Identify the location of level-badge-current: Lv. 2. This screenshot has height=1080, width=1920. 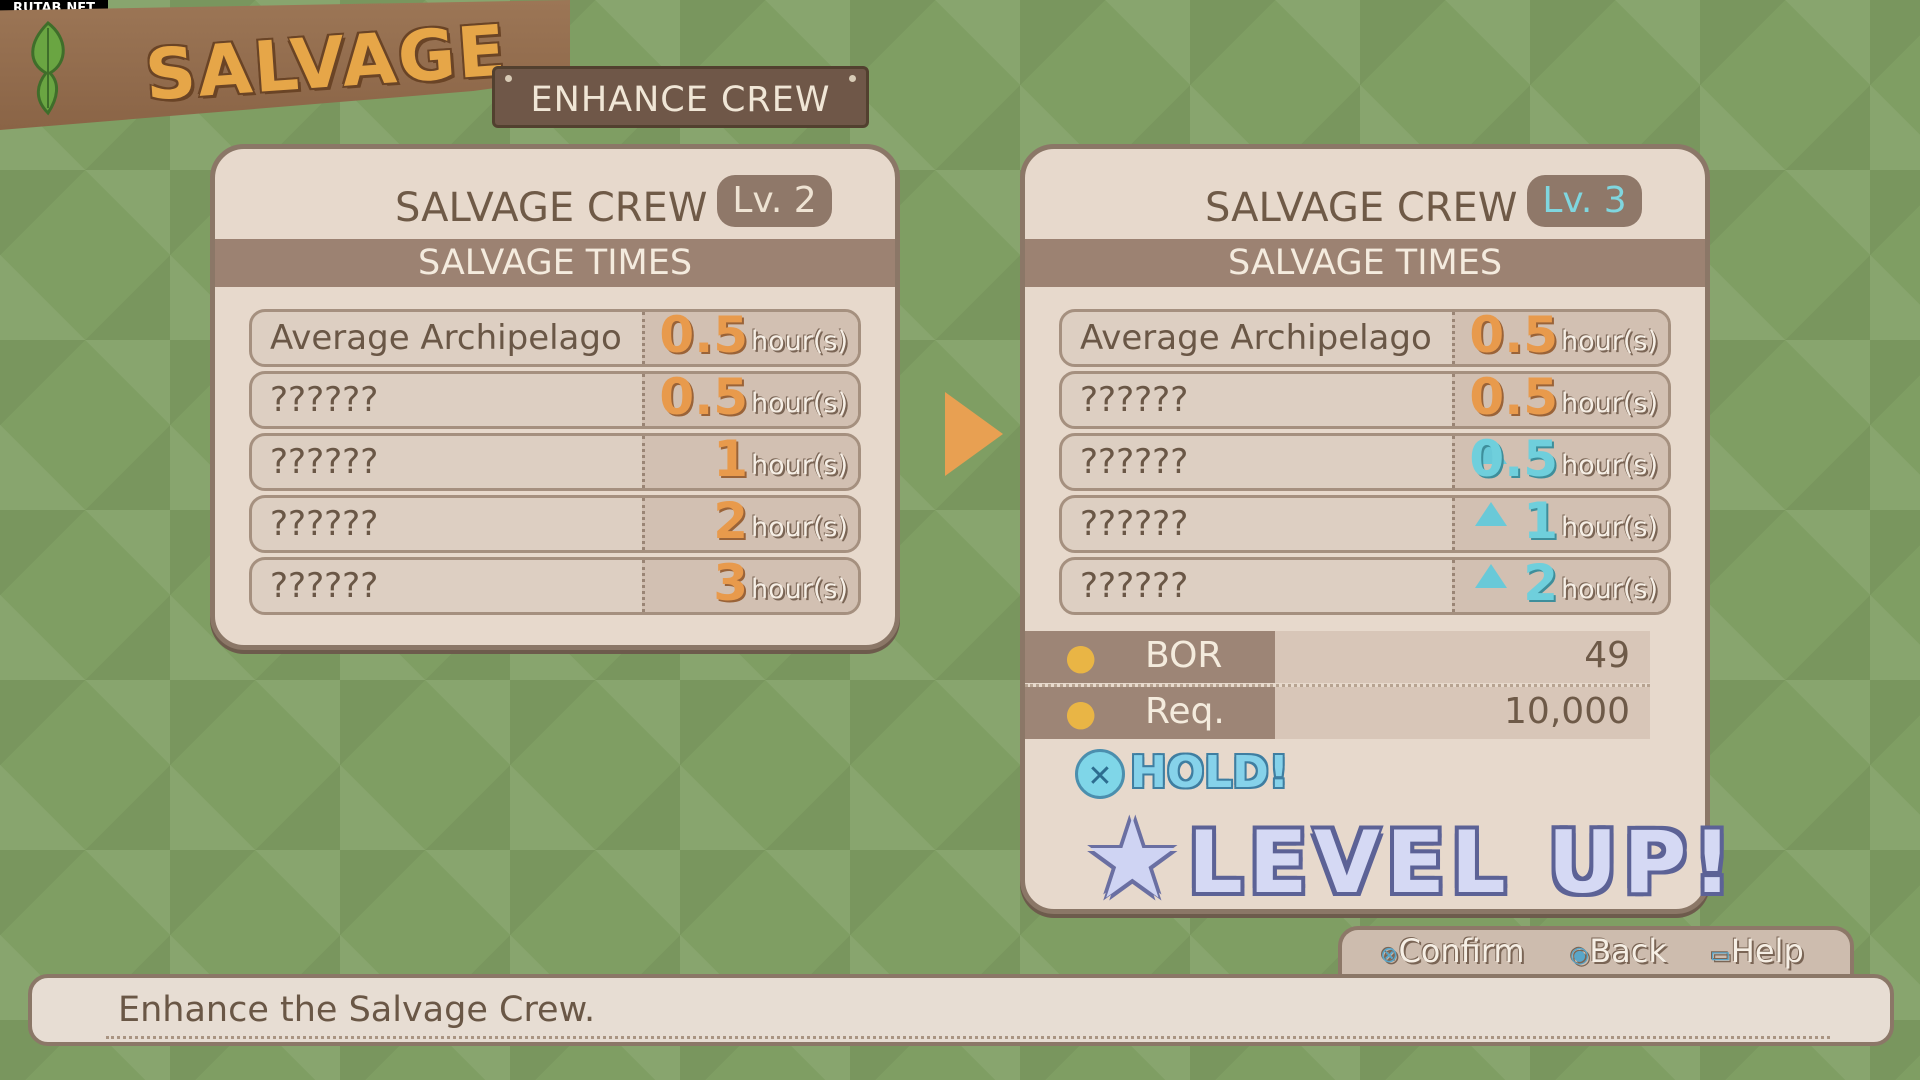
(774, 201).